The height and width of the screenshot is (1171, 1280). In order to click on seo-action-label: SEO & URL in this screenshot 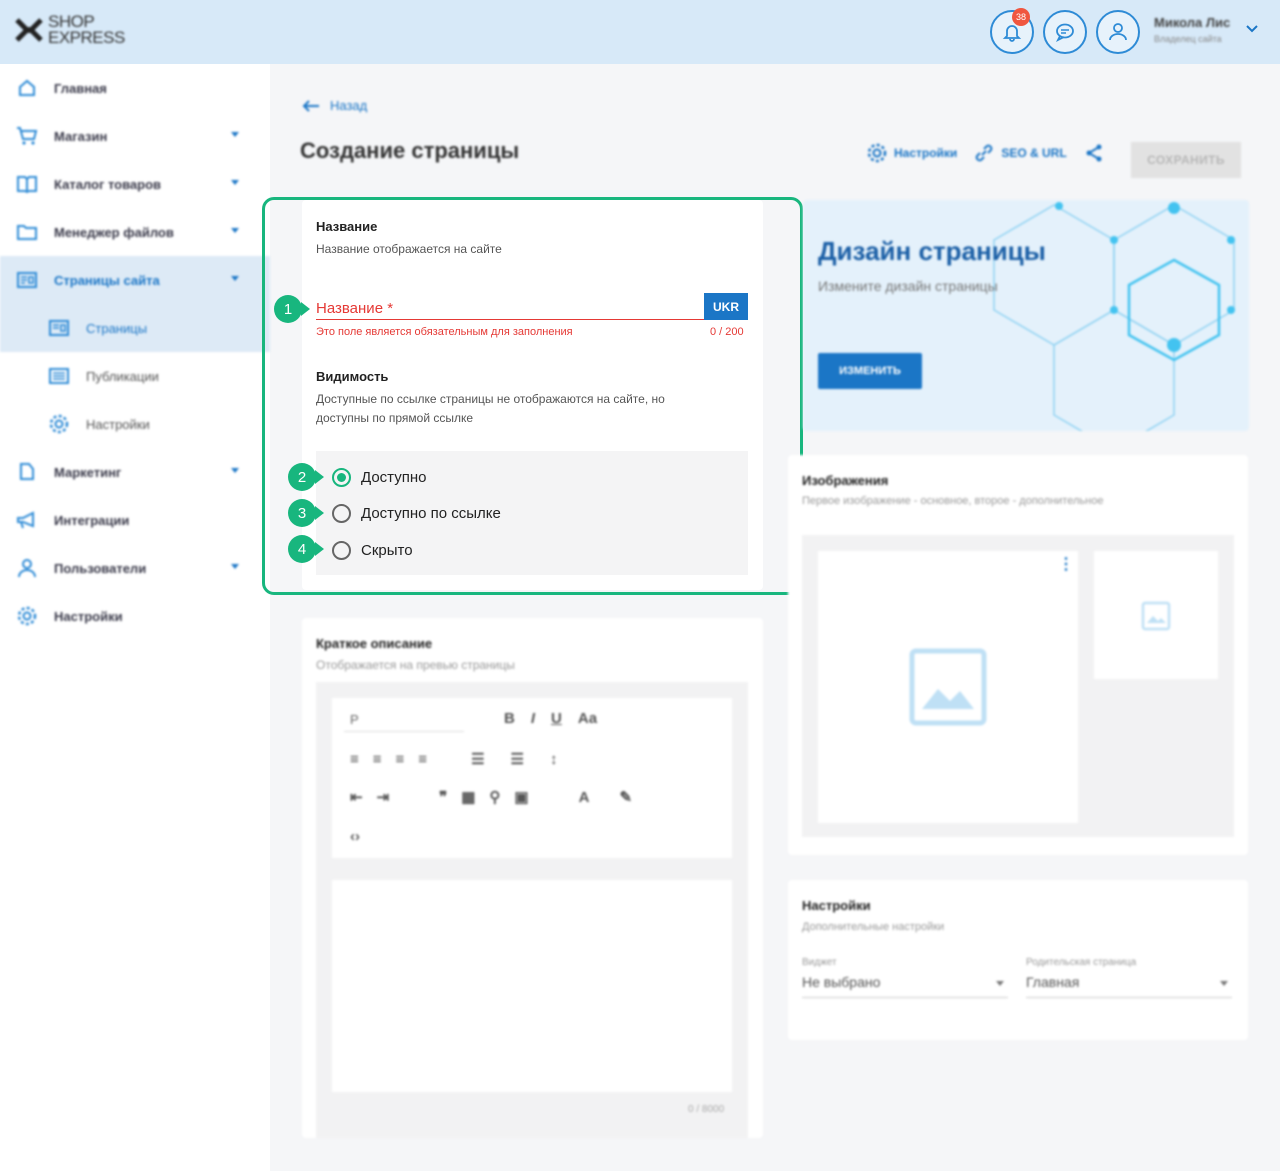, I will do `click(1034, 153)`.